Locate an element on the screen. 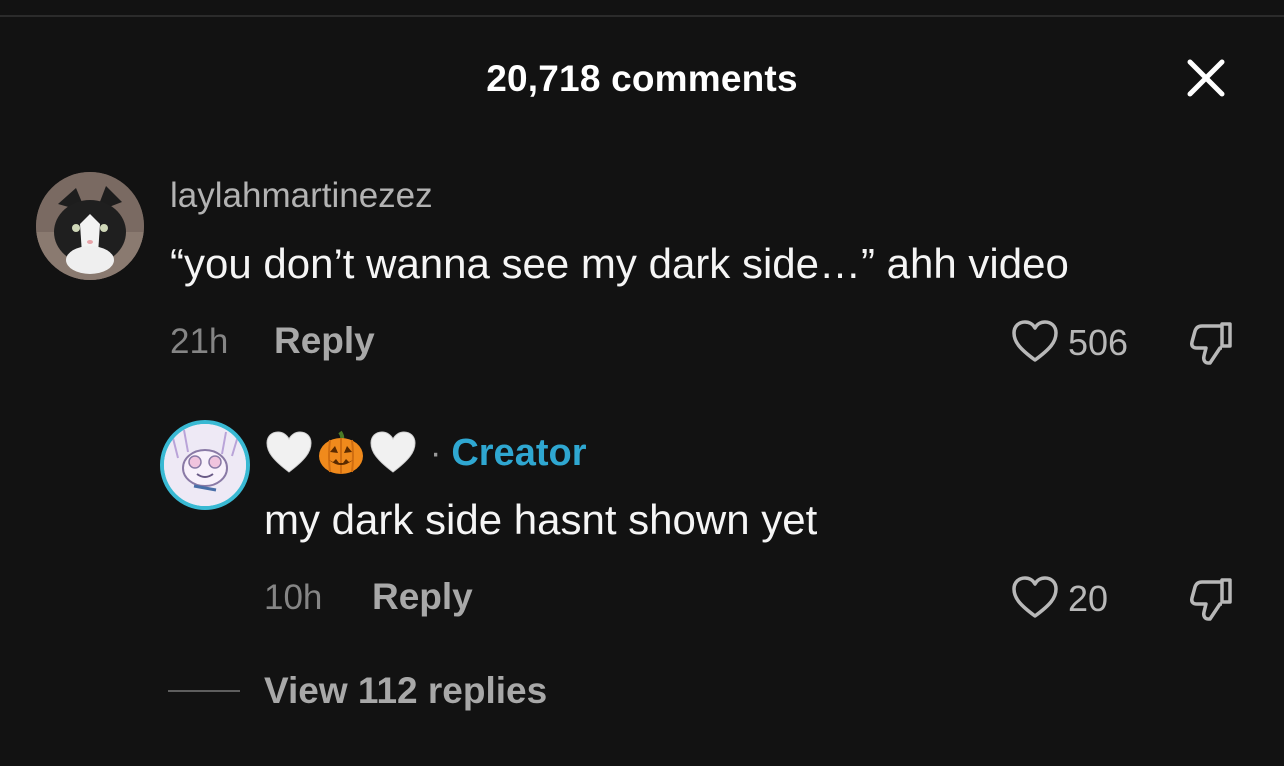 This screenshot has height=766, width=1284. commenter-avatar is located at coordinates (90, 226).